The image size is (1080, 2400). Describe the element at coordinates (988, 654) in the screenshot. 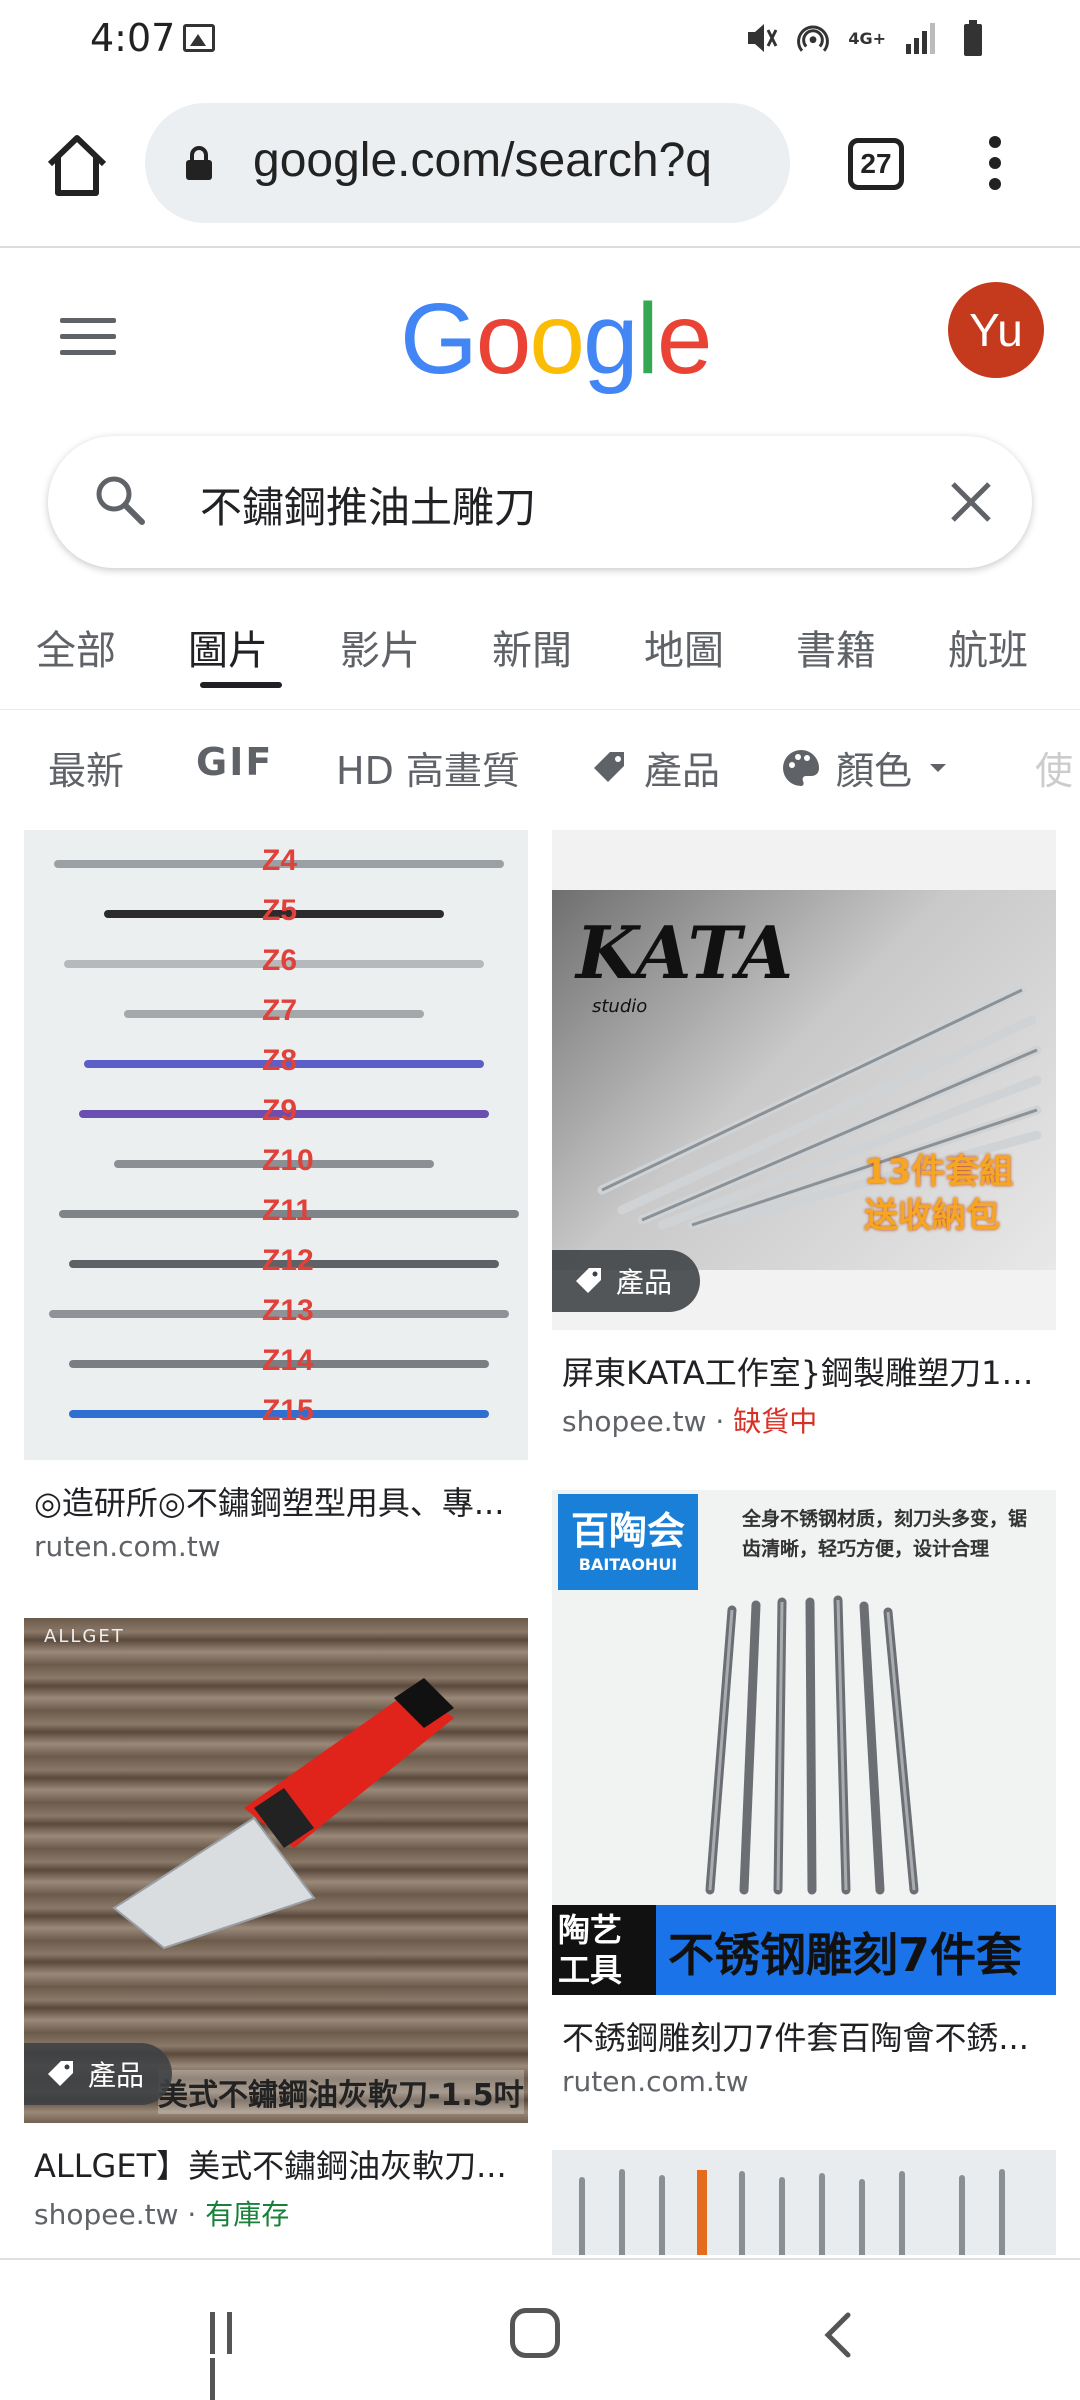

I see `tab-flights: 航班` at that location.